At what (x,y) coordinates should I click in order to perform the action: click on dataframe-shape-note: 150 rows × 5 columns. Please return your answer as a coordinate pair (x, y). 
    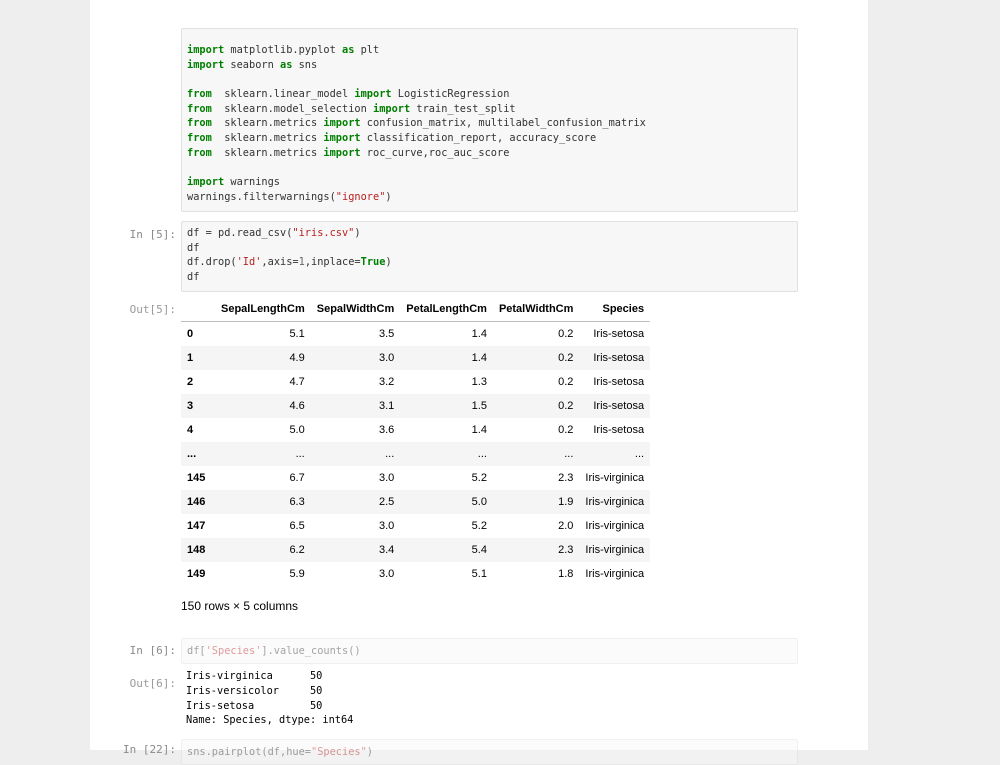
    Looking at the image, I should click on (240, 606).